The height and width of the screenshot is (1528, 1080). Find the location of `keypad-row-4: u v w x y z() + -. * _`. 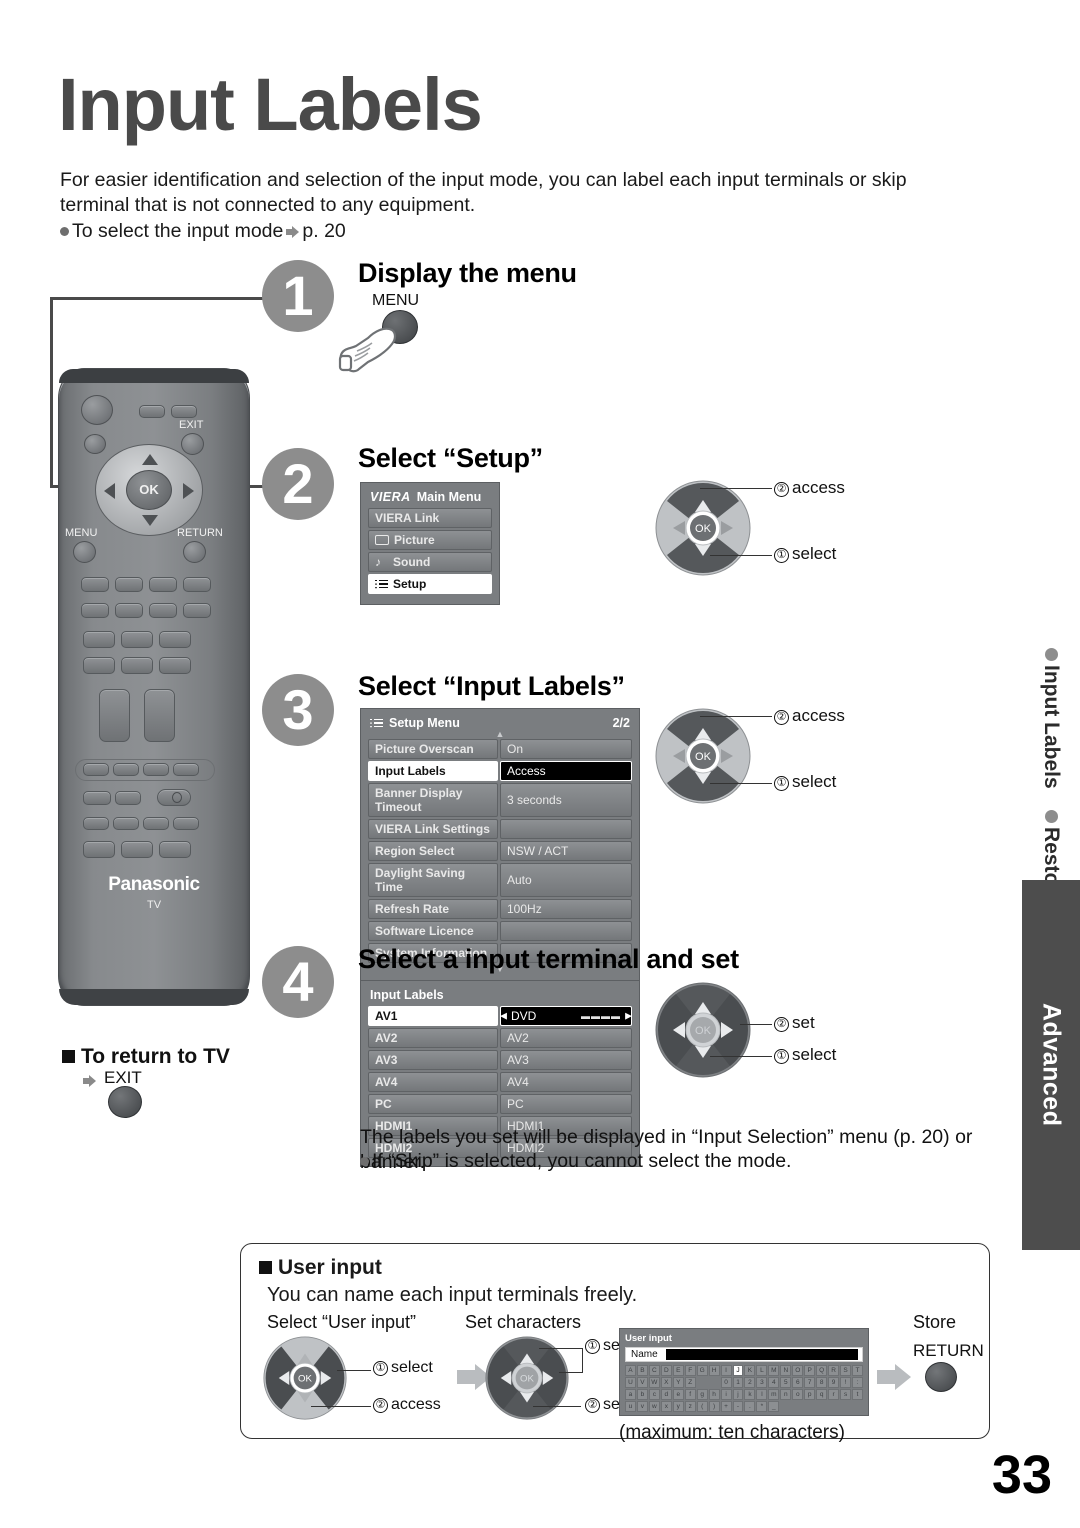

keypad-row-4: u v w x y z() + -. * _ is located at coordinates (744, 1406).